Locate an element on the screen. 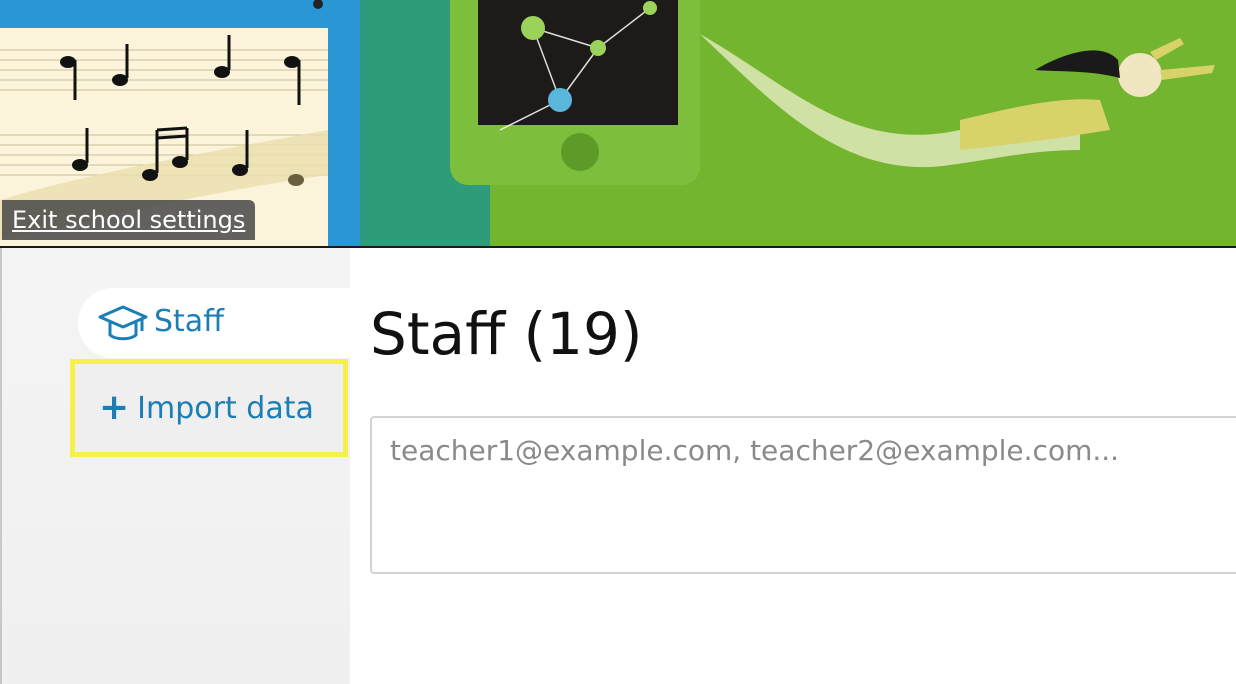 The height and width of the screenshot is (684, 1236). sidebar-item-staff: Staff is located at coordinates (214, 323).